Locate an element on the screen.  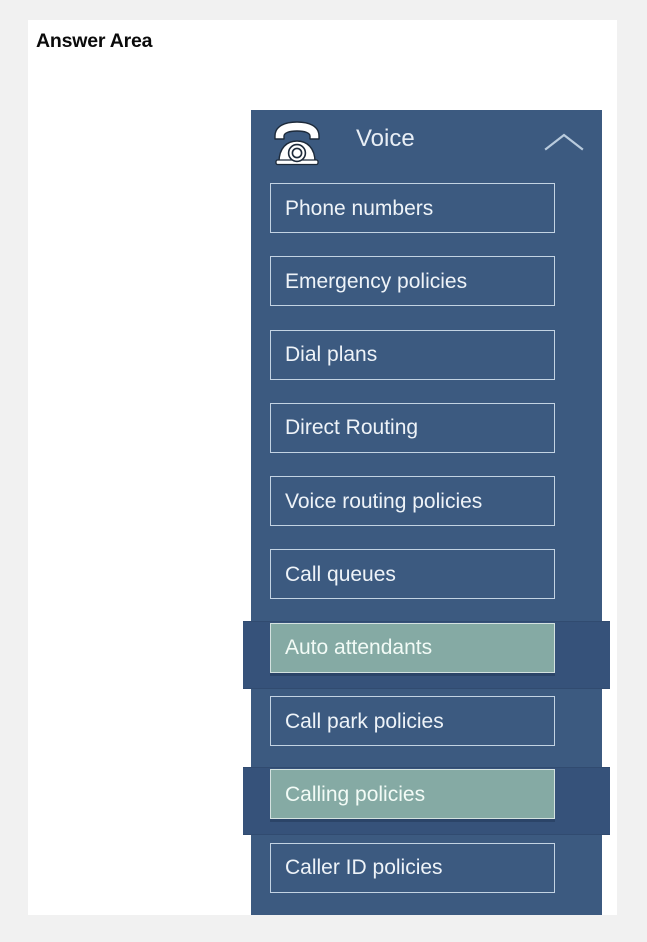
voice-list-item: Auto attendants is located at coordinates (426, 652).